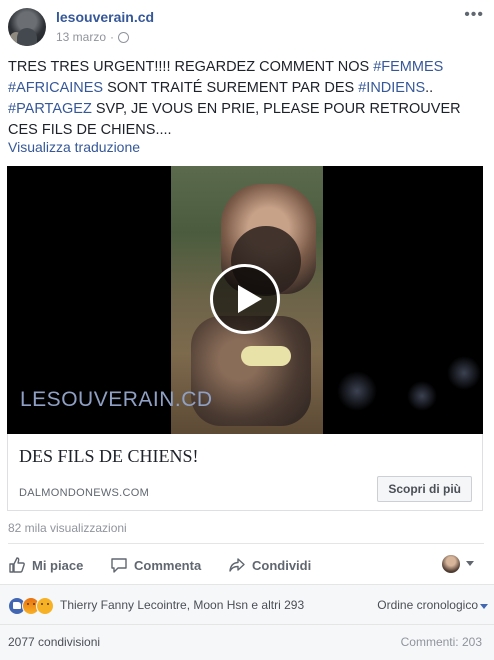  Describe the element at coordinates (67, 528) in the screenshot. I see `view-count: 82 mila visualizzazioni` at that location.